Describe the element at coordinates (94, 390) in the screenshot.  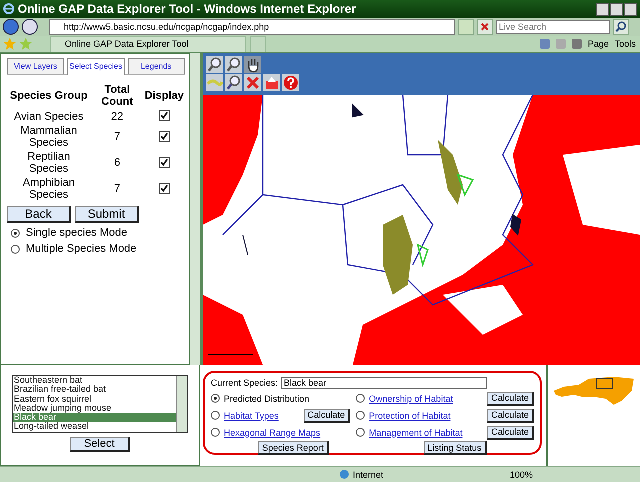
I see `species-item: Brazilian free-tailed bat` at that location.